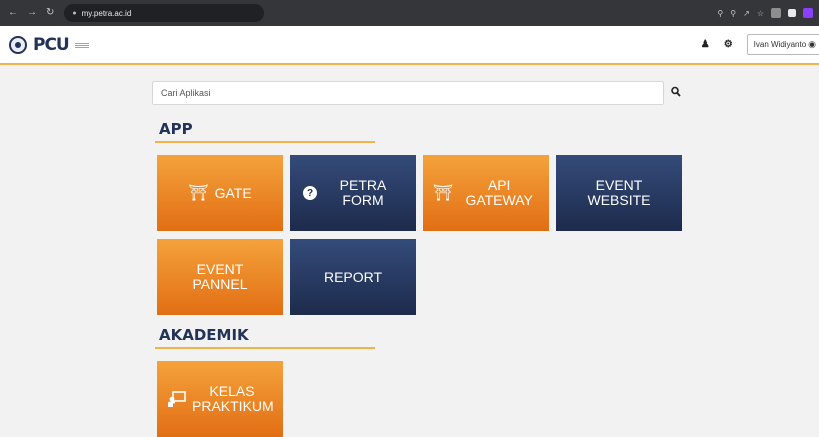  What do you see at coordinates (204, 335) in the screenshot?
I see `section-title-akademik: AKADEMIK` at bounding box center [204, 335].